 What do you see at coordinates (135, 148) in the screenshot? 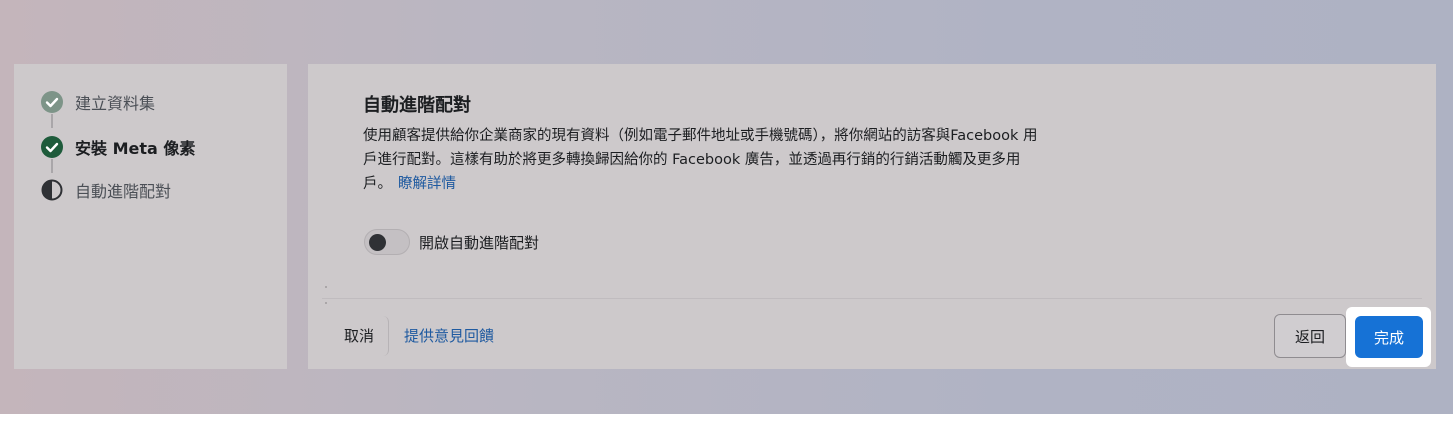
I see `step-label: 安裝 Meta 像素` at bounding box center [135, 148].